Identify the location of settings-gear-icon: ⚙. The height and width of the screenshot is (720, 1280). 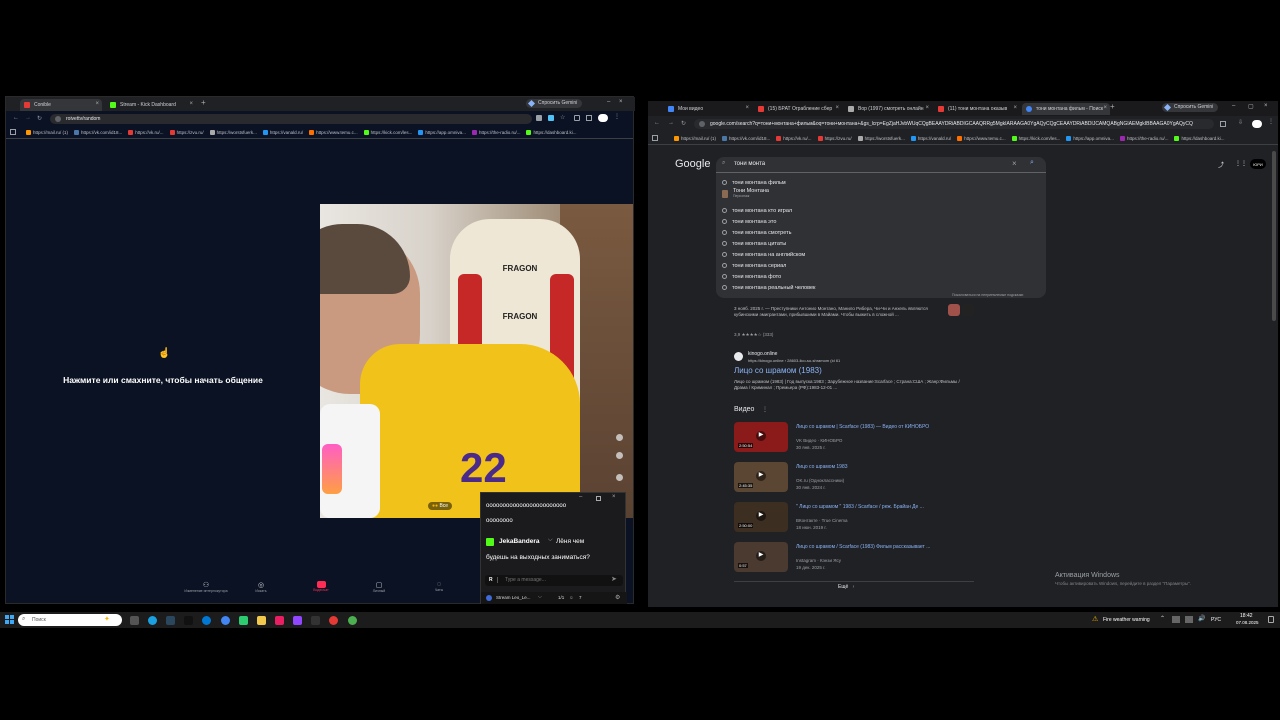
(617, 597).